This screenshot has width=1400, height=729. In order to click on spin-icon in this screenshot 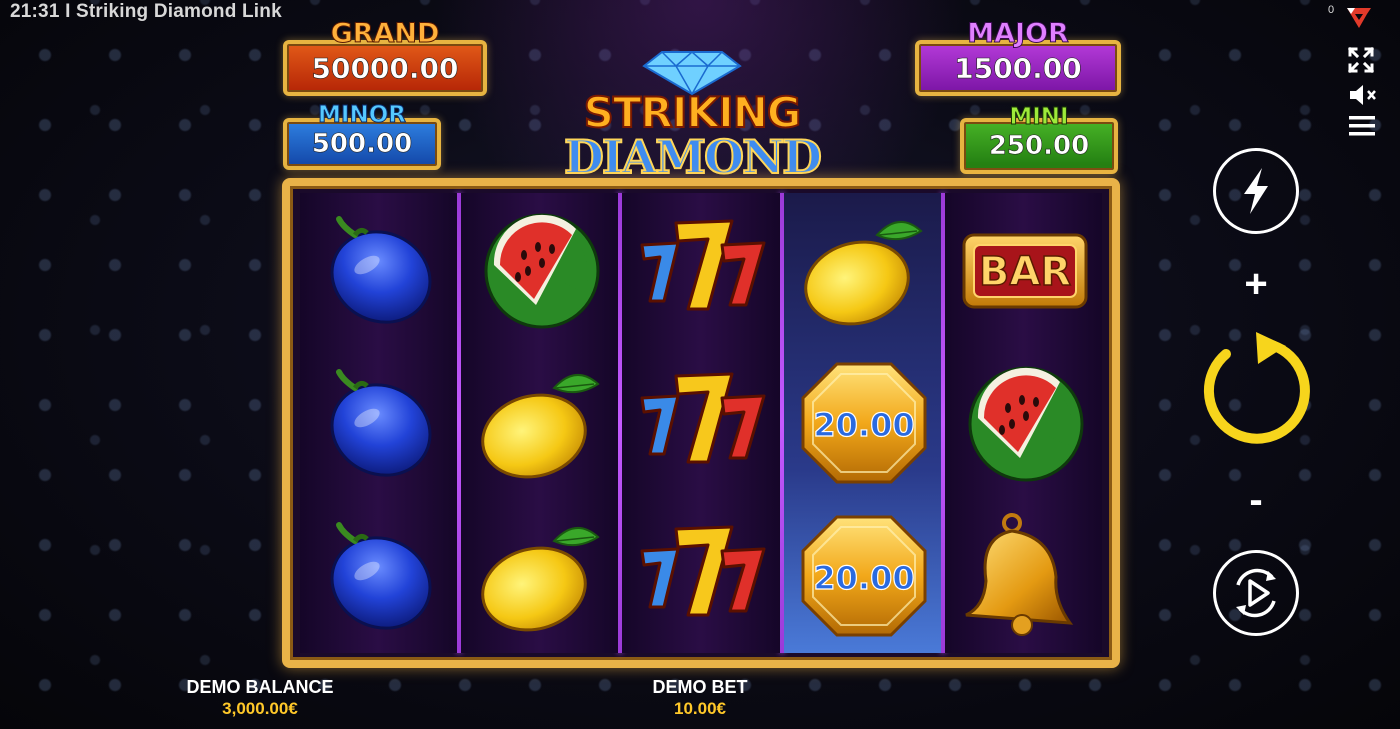, I will do `click(1256, 388)`.